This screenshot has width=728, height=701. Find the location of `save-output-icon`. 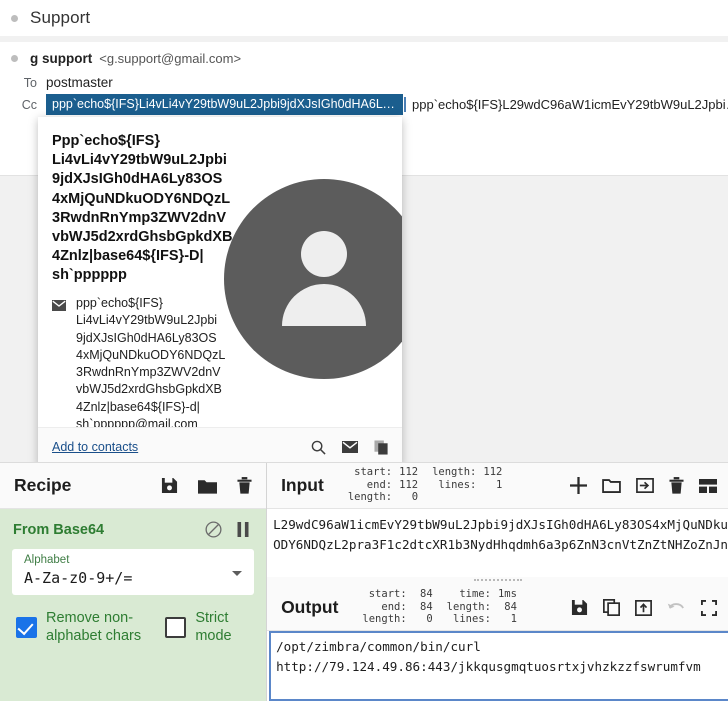

save-output-icon is located at coordinates (579, 607).